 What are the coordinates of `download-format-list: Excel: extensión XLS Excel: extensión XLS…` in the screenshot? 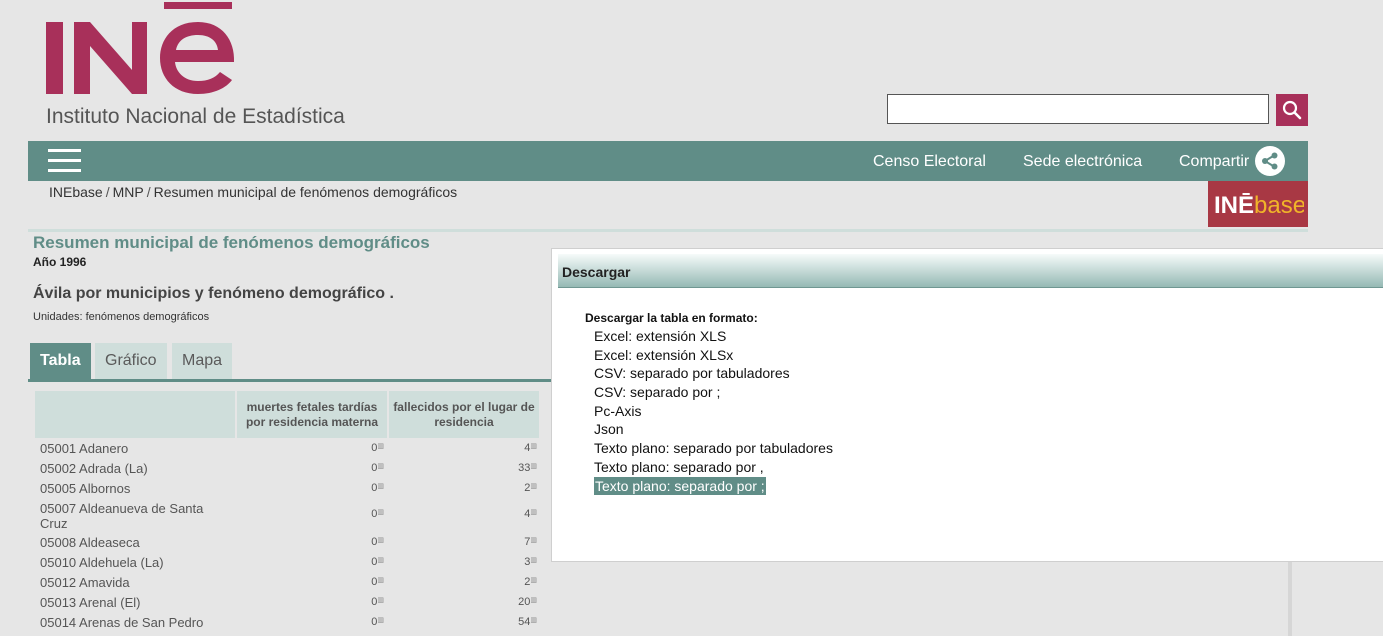 It's located at (713, 411).